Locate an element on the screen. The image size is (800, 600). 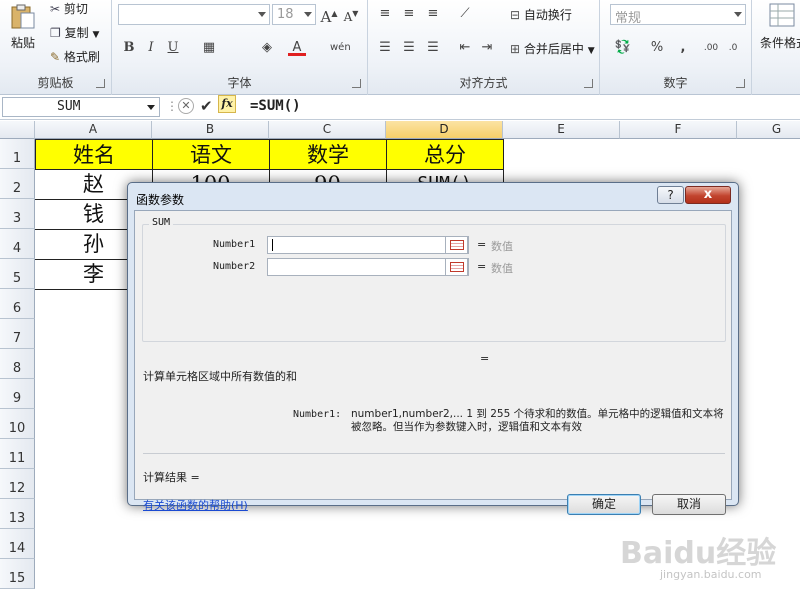
brush-icon: ✎ is located at coordinates (55, 57).